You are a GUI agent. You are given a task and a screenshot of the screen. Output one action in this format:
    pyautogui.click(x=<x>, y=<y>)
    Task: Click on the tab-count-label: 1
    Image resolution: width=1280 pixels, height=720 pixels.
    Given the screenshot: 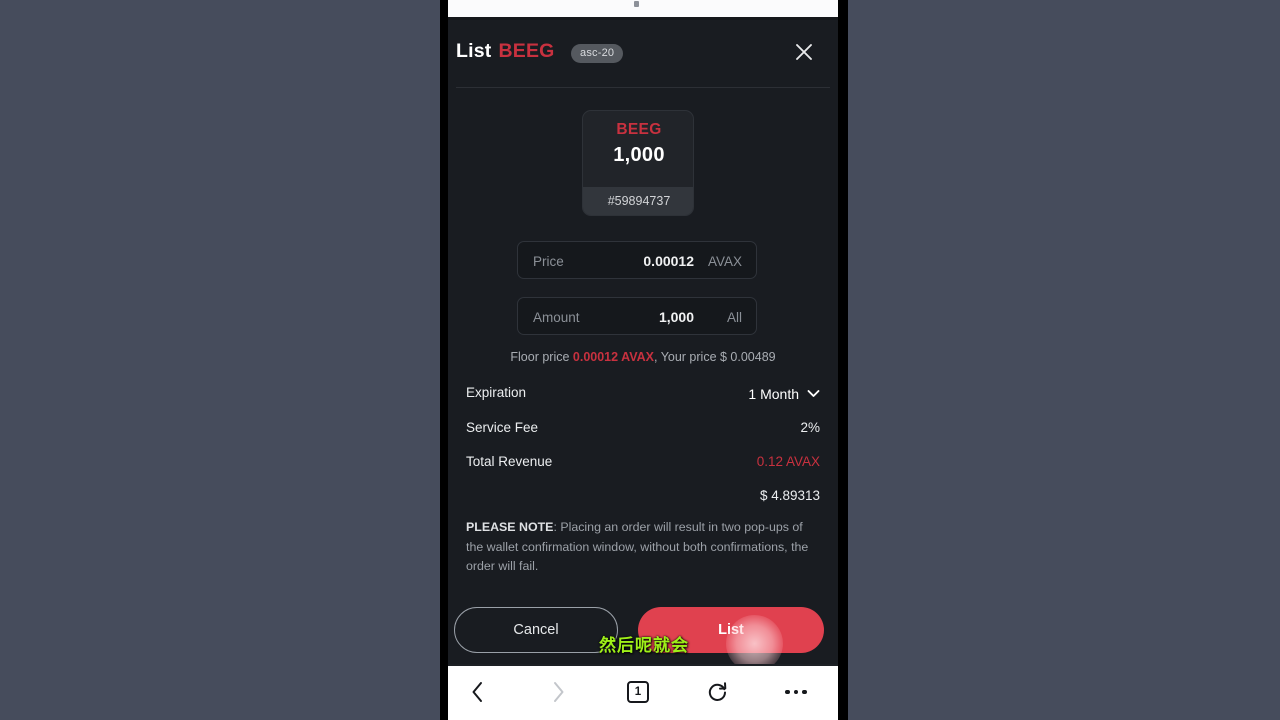 What is the action you would take?
    pyautogui.click(x=638, y=692)
    